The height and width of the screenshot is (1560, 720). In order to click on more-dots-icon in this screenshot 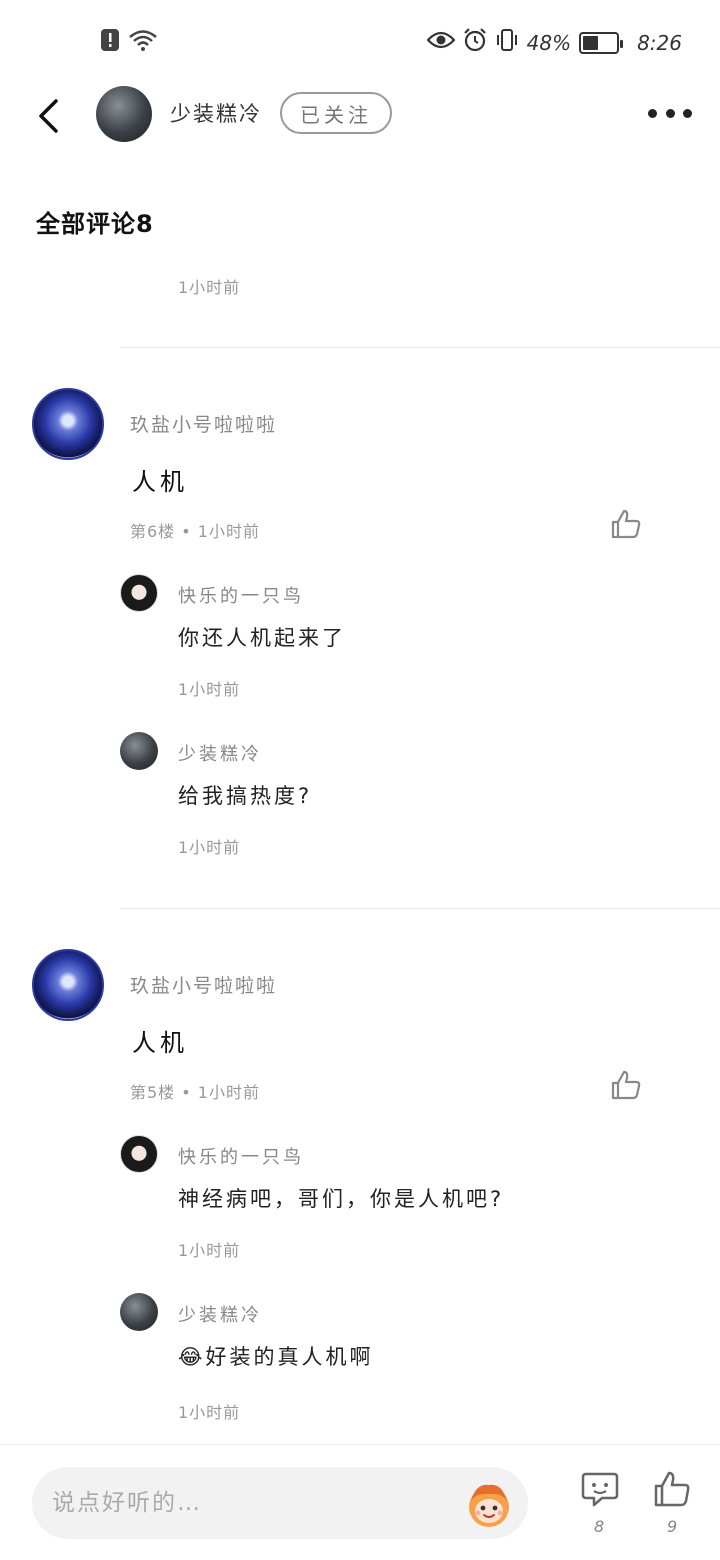, I will do `click(652, 113)`.